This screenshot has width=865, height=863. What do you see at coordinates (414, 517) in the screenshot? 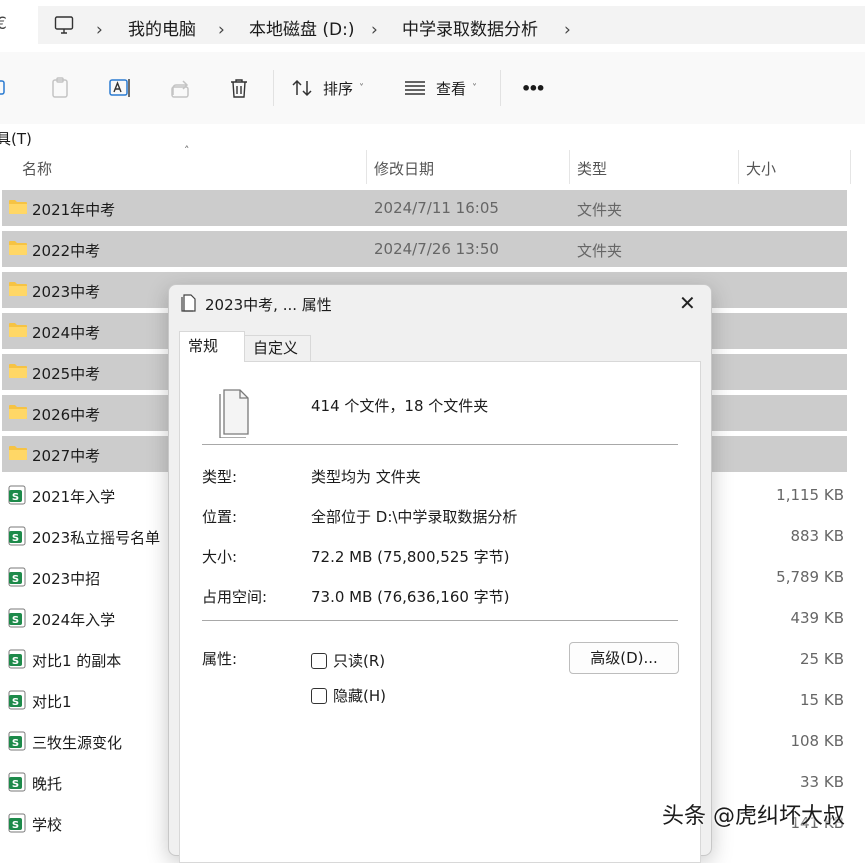
I see `location-value: 全部位于 D:\中学录取数据分析` at bounding box center [414, 517].